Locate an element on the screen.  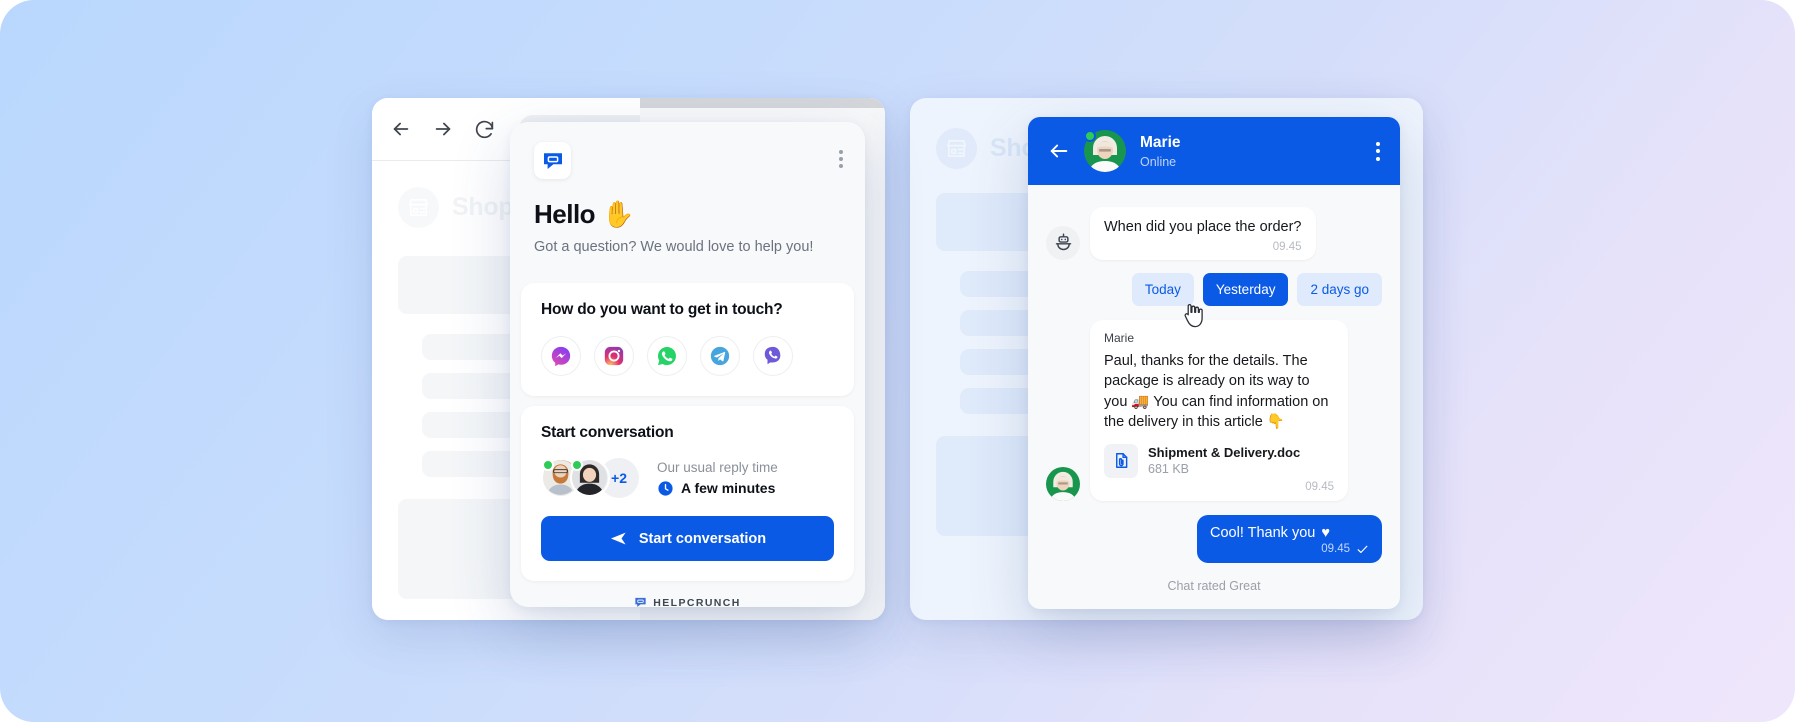
reply-time-value-row: A few minutes is located at coordinates (717, 488).